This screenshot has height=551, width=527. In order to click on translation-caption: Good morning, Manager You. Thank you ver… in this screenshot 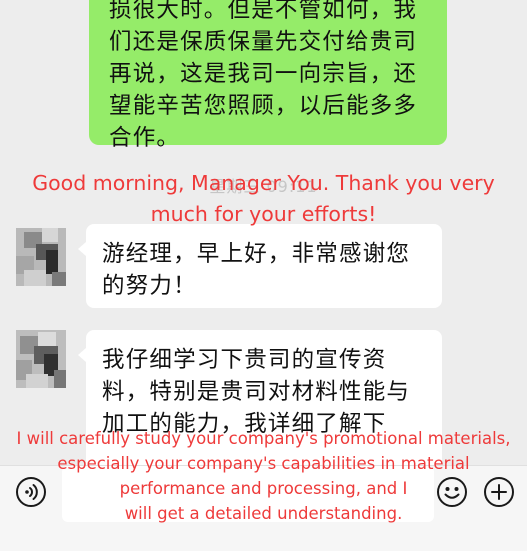, I will do `click(263, 199)`.